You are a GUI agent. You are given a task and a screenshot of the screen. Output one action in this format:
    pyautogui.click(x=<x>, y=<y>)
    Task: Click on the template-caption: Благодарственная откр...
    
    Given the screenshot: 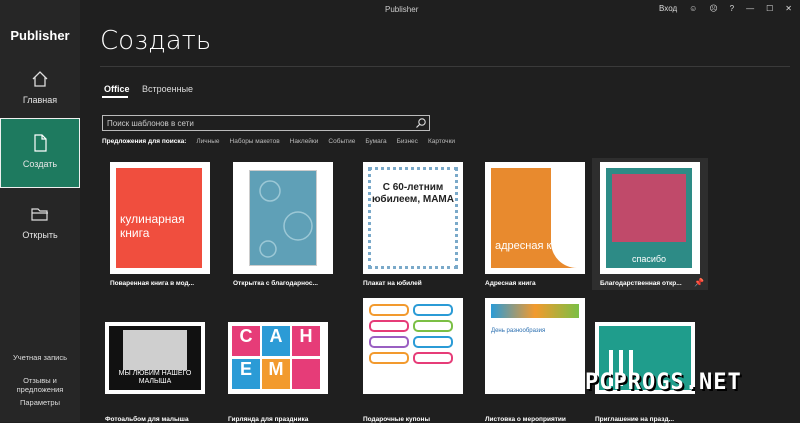 What is the action you would take?
    pyautogui.click(x=641, y=283)
    